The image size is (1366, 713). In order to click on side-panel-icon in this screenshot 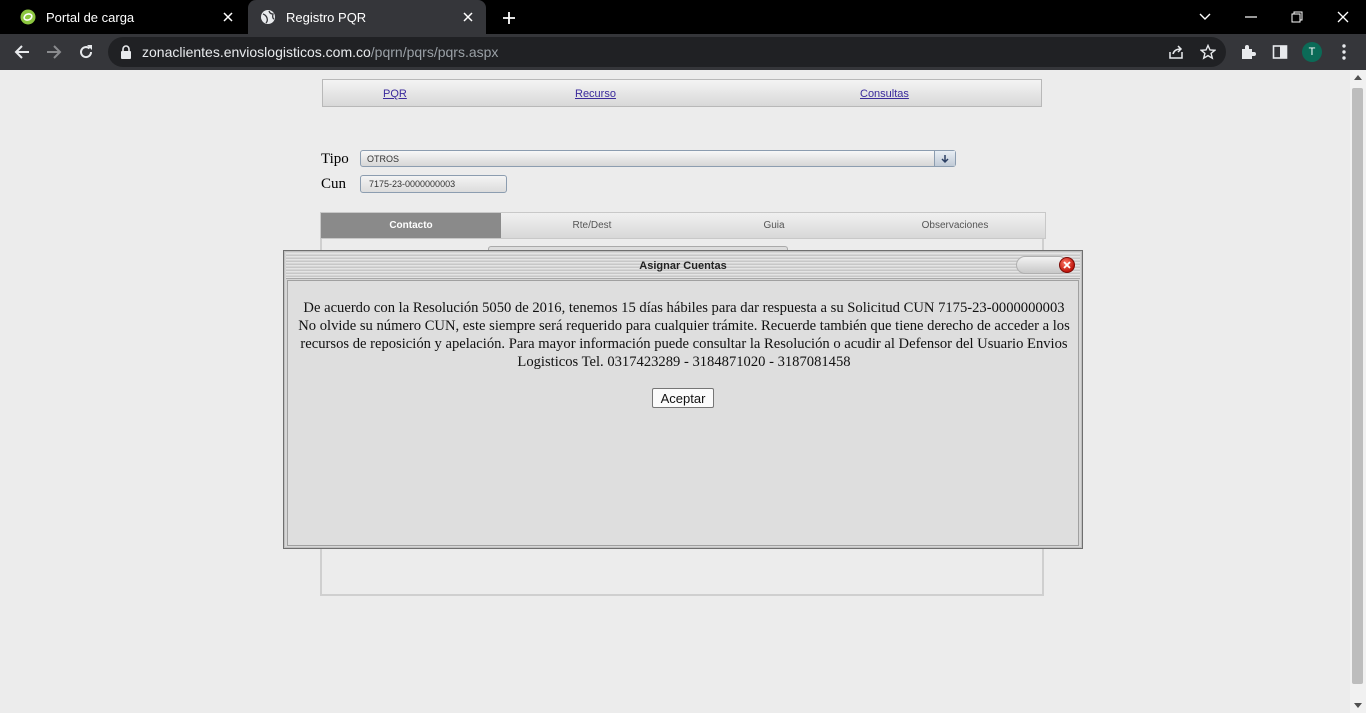, I will do `click(1280, 52)`.